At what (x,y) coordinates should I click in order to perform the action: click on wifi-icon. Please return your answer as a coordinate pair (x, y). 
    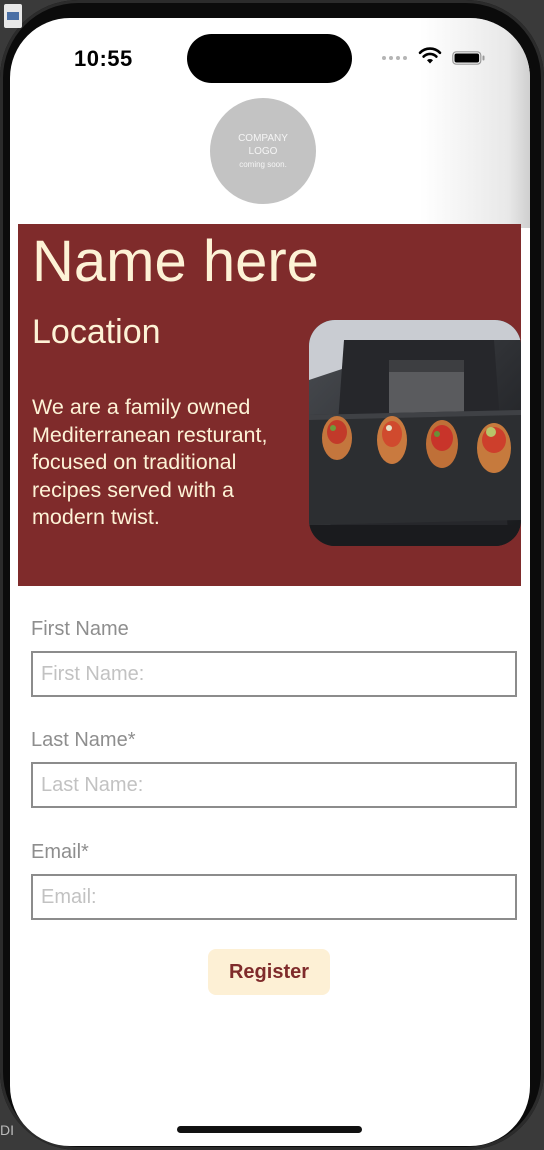
    Looking at the image, I should click on (430, 55).